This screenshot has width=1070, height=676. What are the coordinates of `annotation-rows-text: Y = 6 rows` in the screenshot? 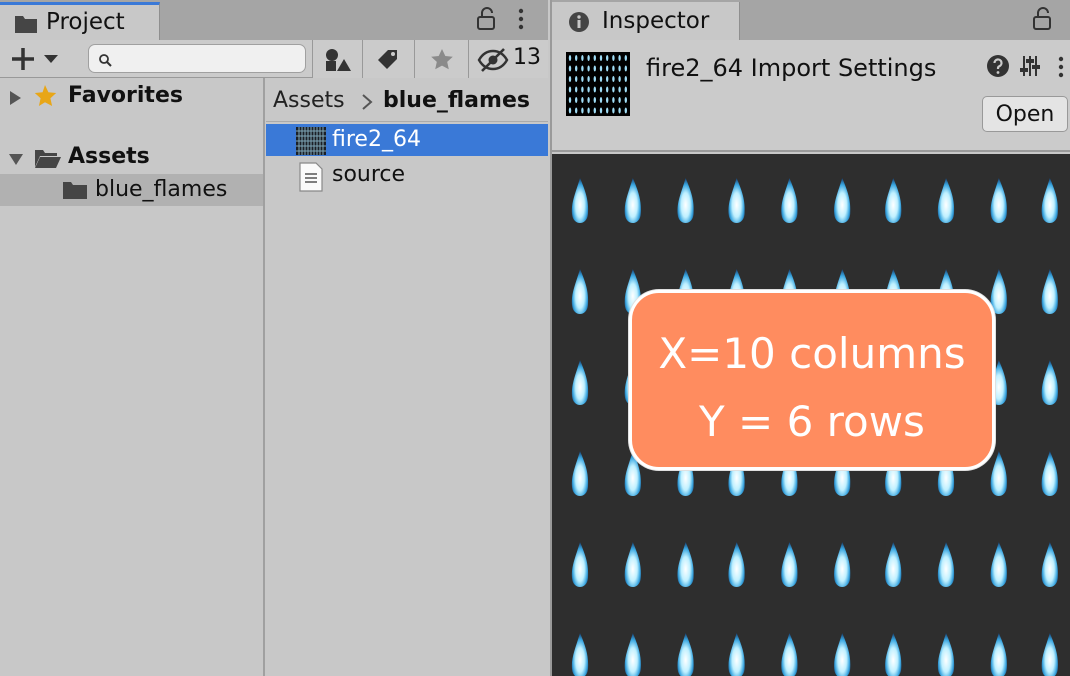 It's located at (812, 421).